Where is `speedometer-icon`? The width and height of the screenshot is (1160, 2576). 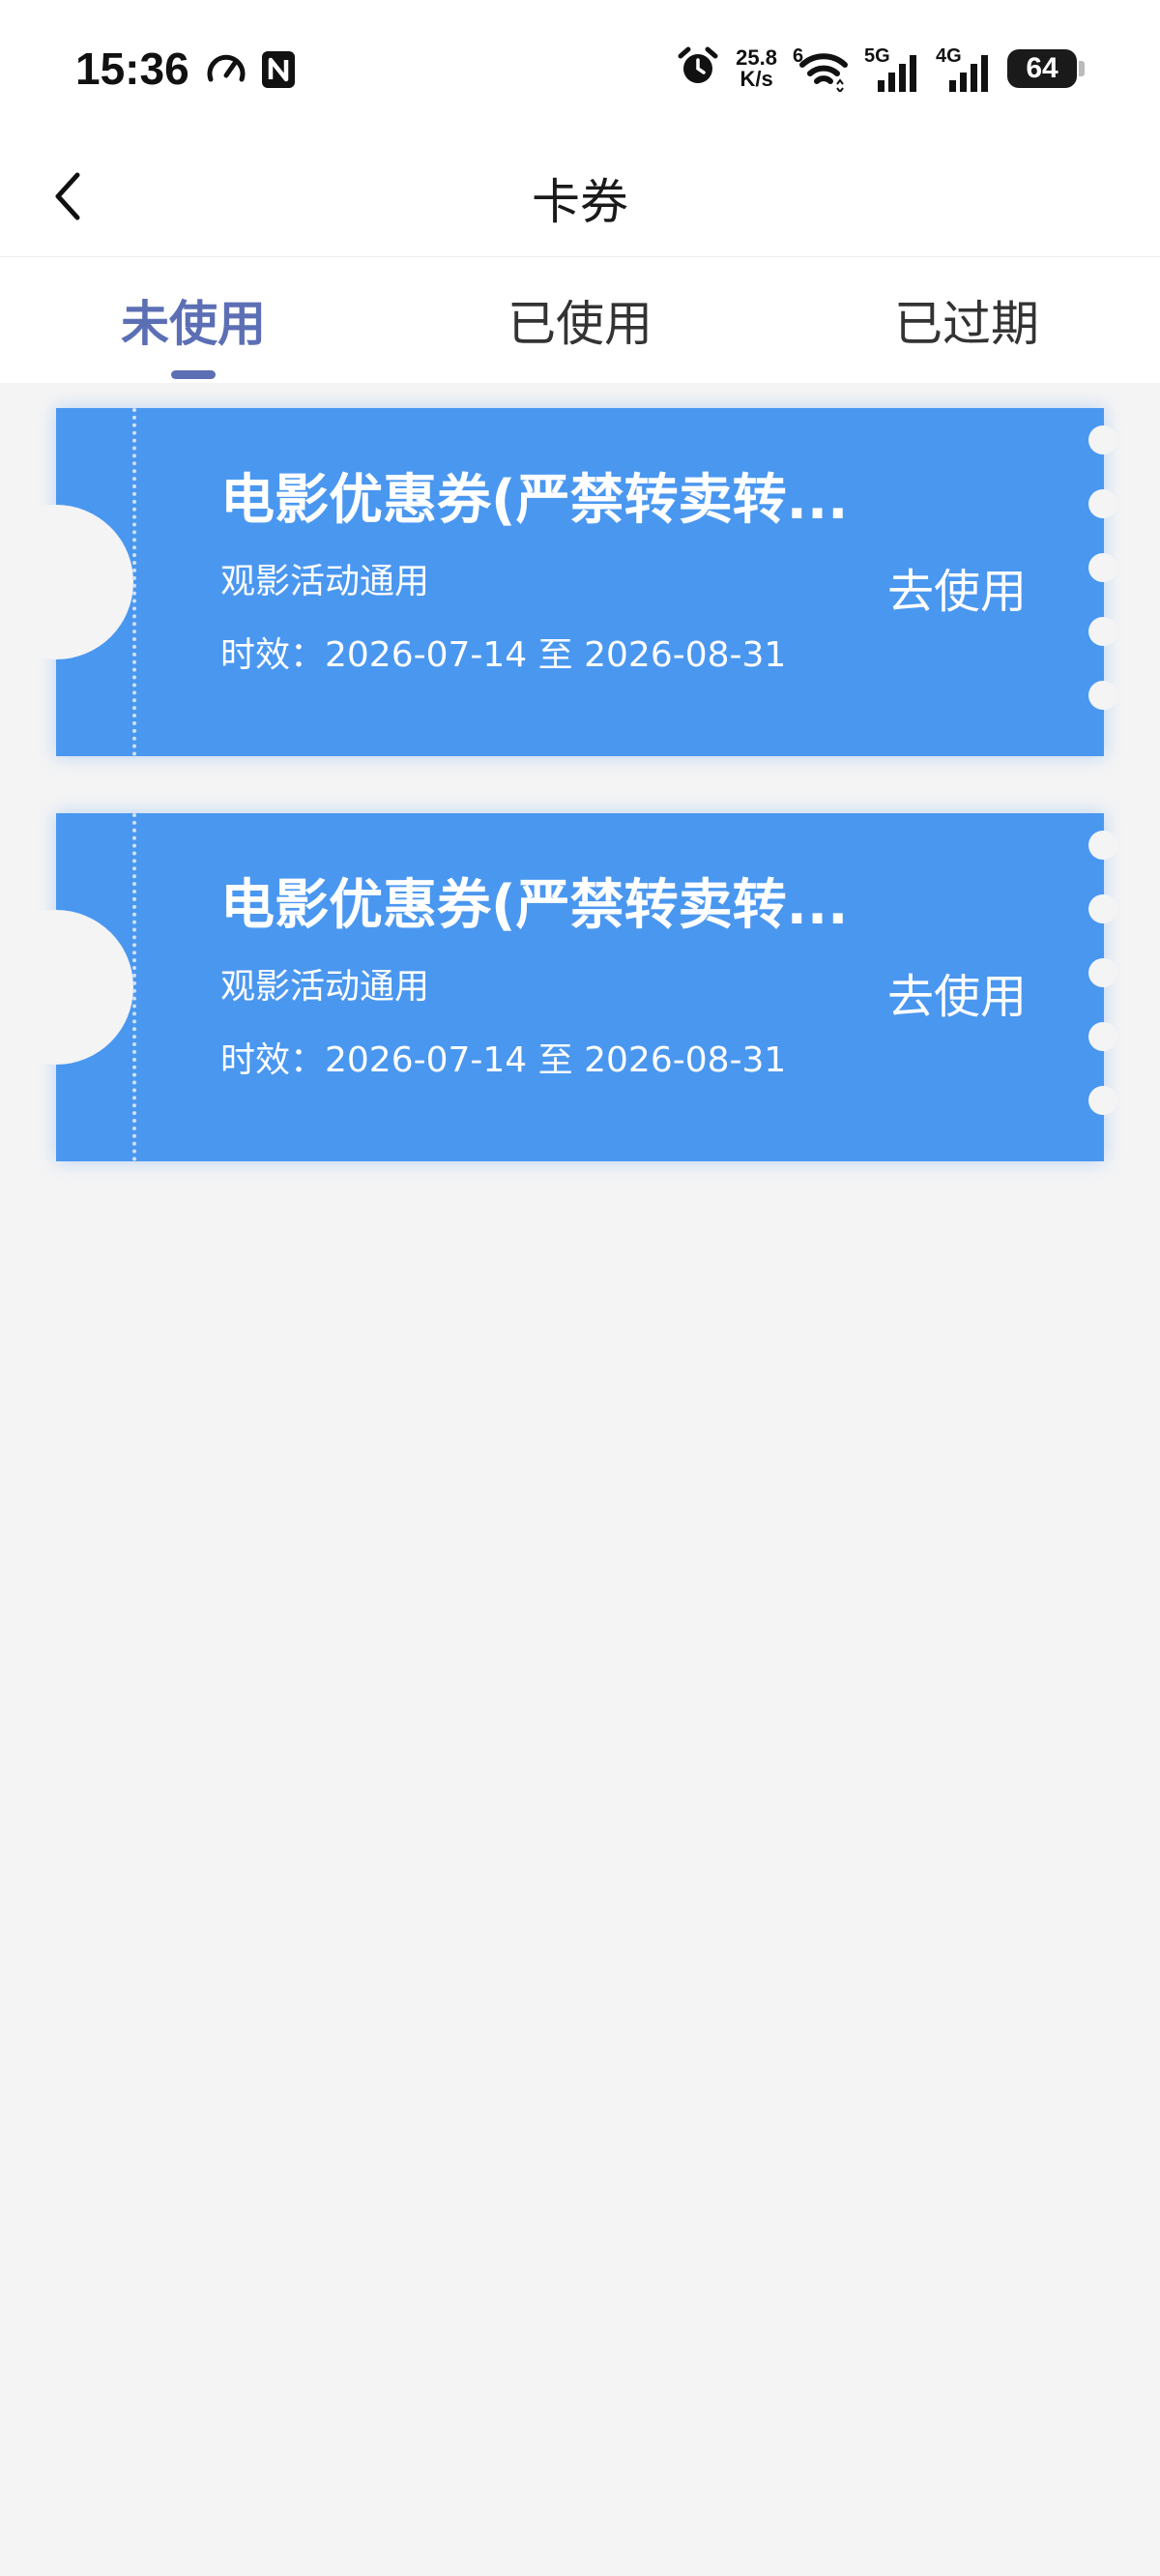
speedometer-icon is located at coordinates (226, 71).